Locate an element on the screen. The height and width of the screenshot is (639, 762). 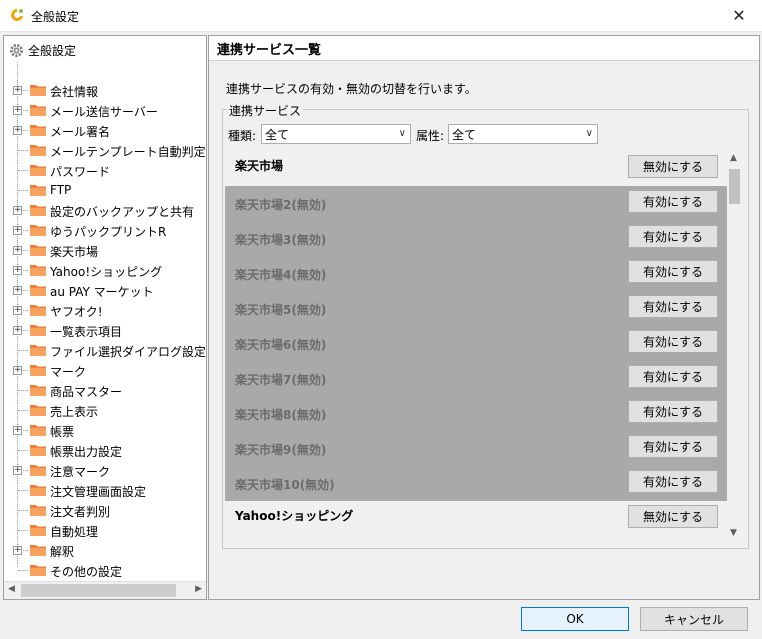
tree-item-label: 楽天市場 is located at coordinates (74, 252).